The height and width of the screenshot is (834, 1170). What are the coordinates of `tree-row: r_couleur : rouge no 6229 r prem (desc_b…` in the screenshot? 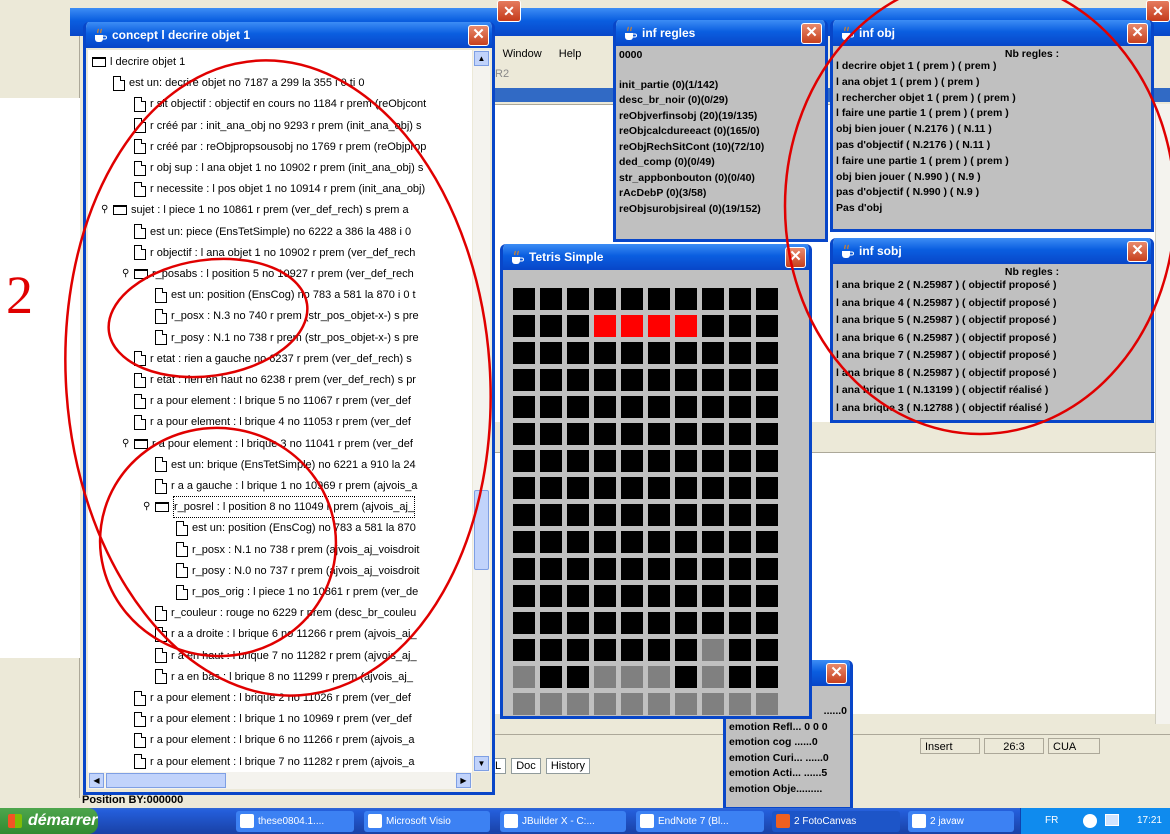 It's located at (285, 613).